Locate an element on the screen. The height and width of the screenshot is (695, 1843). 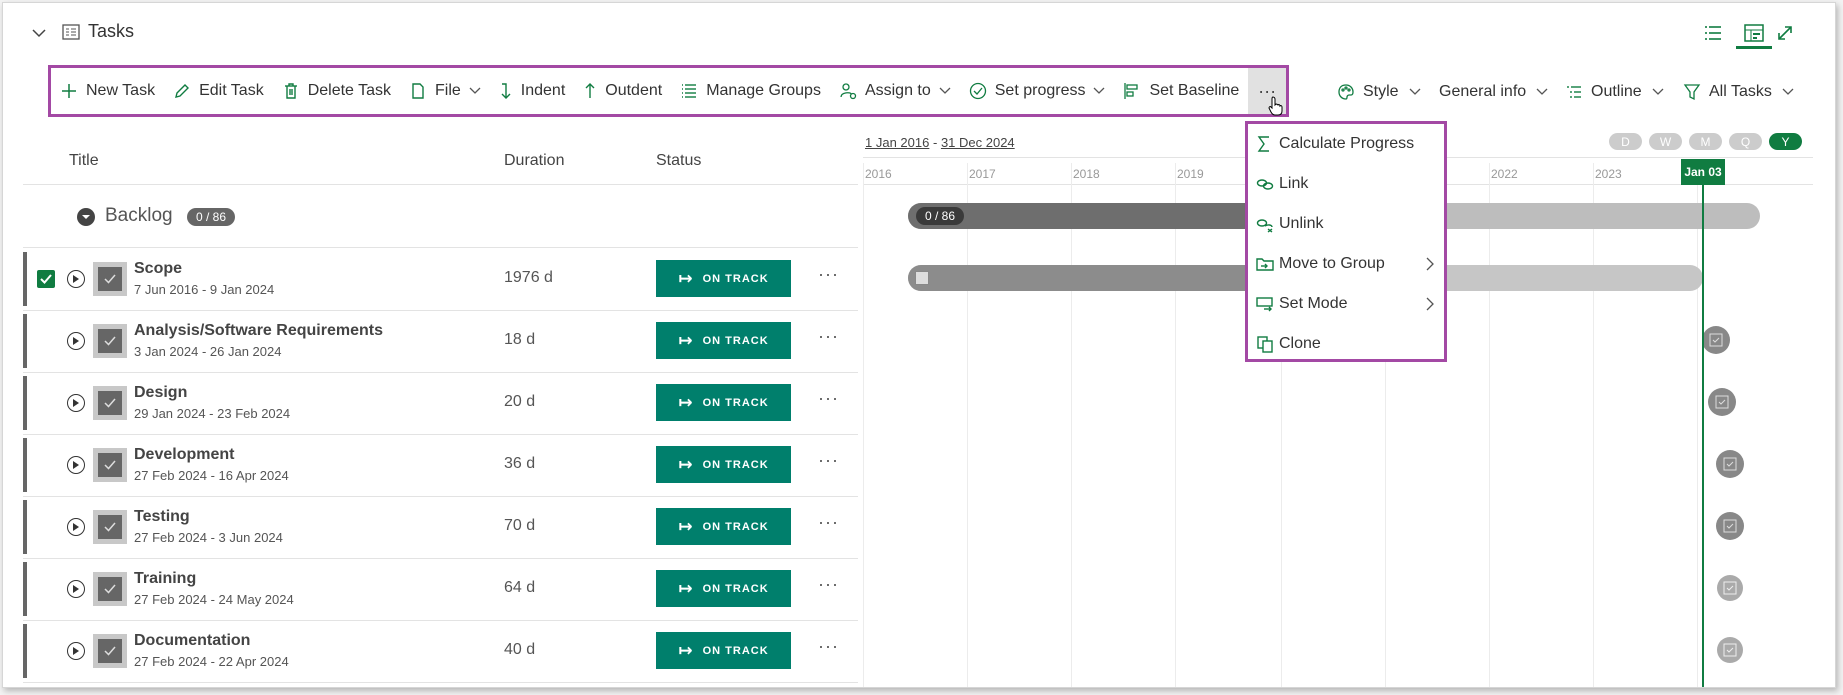
set-baseline-button: Set Baseline is located at coordinates (1181, 91).